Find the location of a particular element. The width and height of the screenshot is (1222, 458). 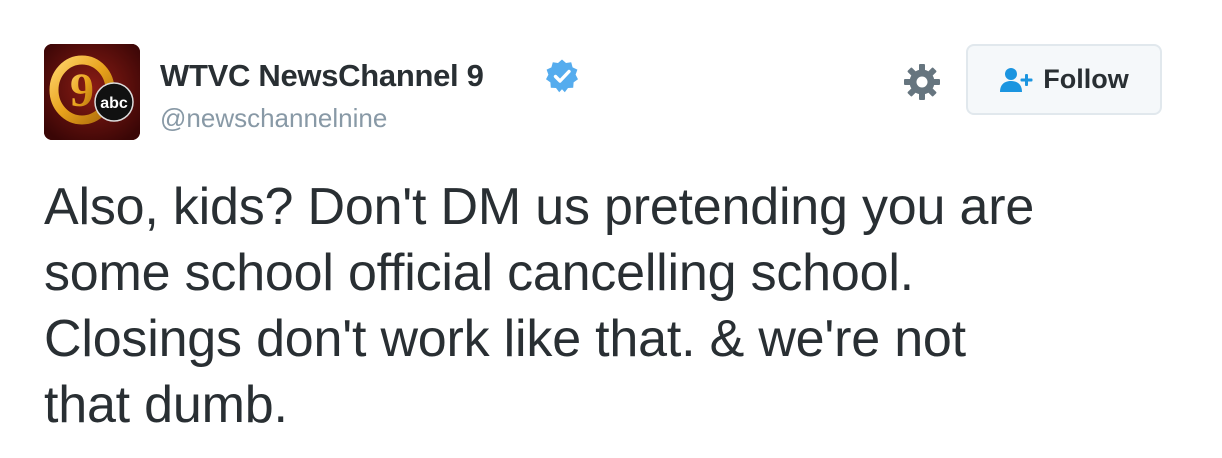

add-user-icon is located at coordinates (1016, 79).